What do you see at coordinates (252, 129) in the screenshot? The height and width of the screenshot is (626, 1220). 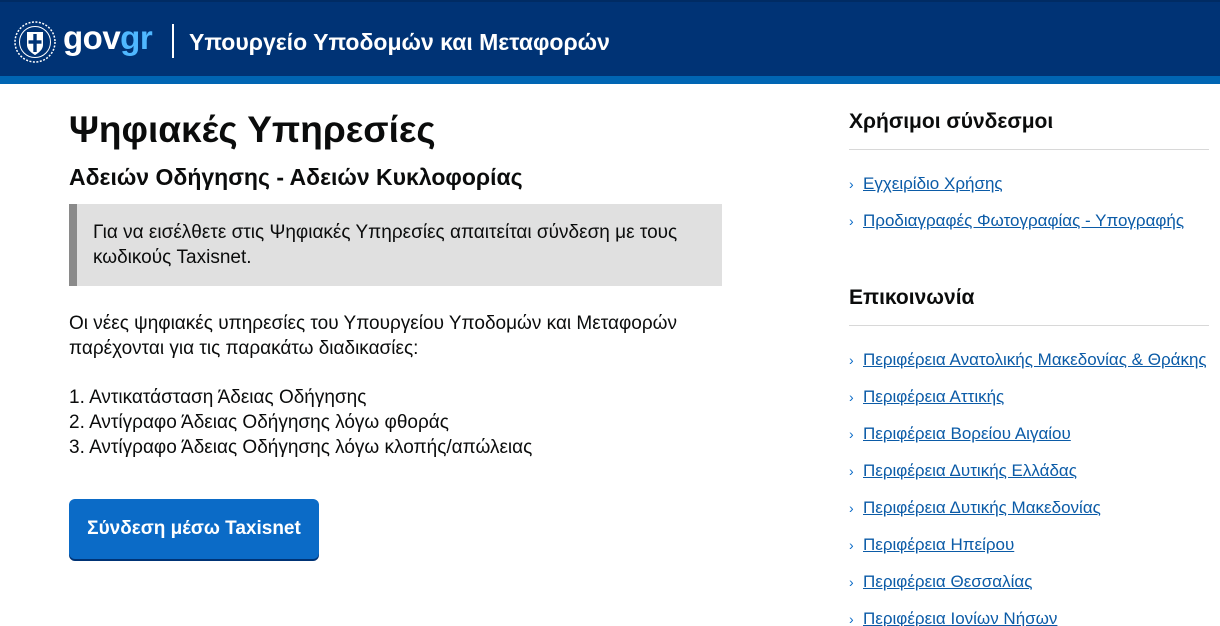 I see `page-title: Ψηφιακές Υπηρεσίες` at bounding box center [252, 129].